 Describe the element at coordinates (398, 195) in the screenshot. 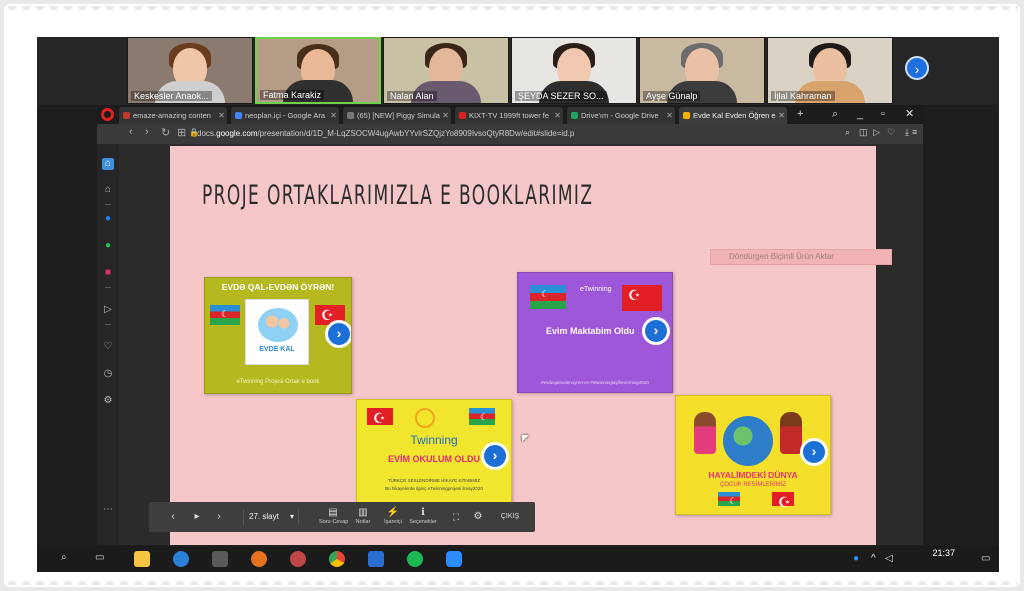

I see `slide-title: PROJE ORTAKLARIMIZLA E BOOKLARIMIZ` at that location.